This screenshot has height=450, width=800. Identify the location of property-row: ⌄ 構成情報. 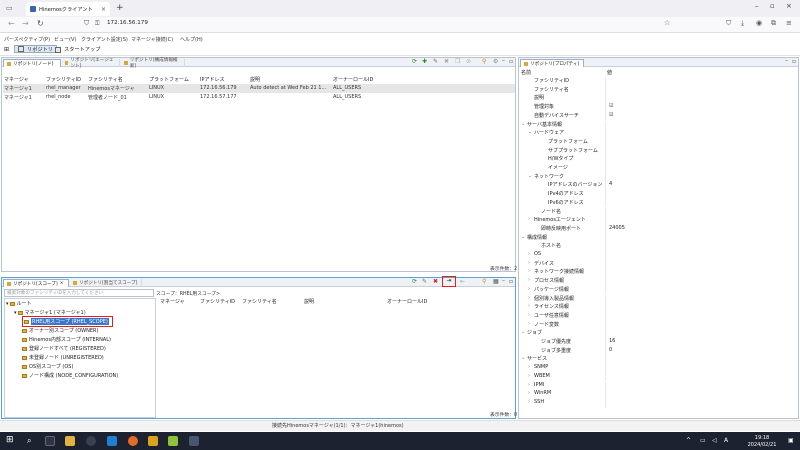
(658, 238).